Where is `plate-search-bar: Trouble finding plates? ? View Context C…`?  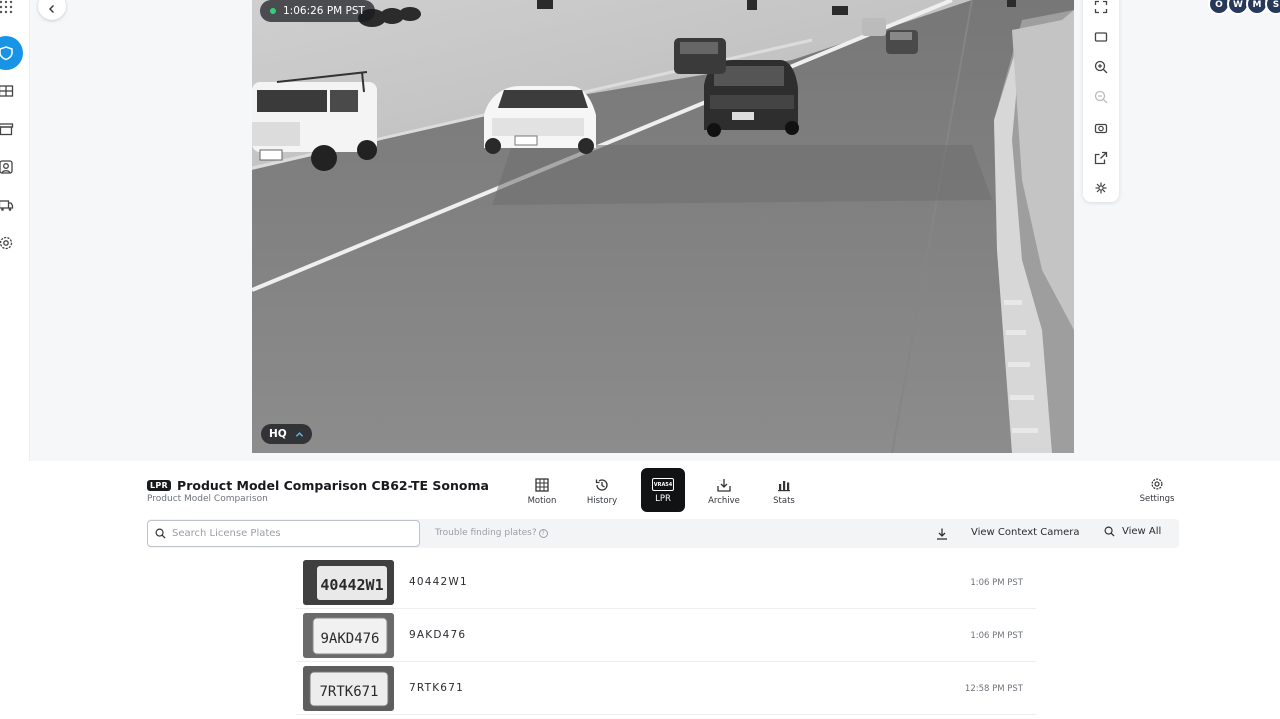 plate-search-bar: Trouble finding plates? ? View Context C… is located at coordinates (663, 533).